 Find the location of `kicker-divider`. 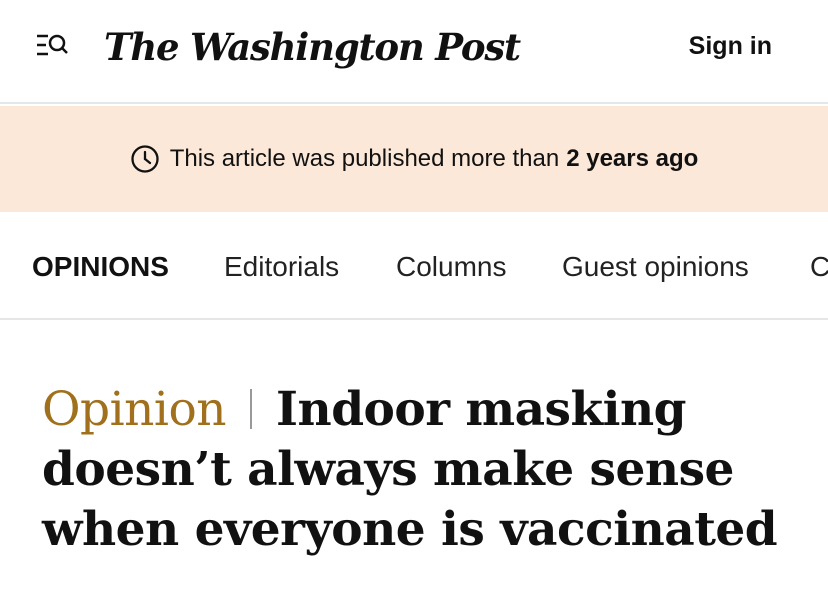

kicker-divider is located at coordinates (251, 409).